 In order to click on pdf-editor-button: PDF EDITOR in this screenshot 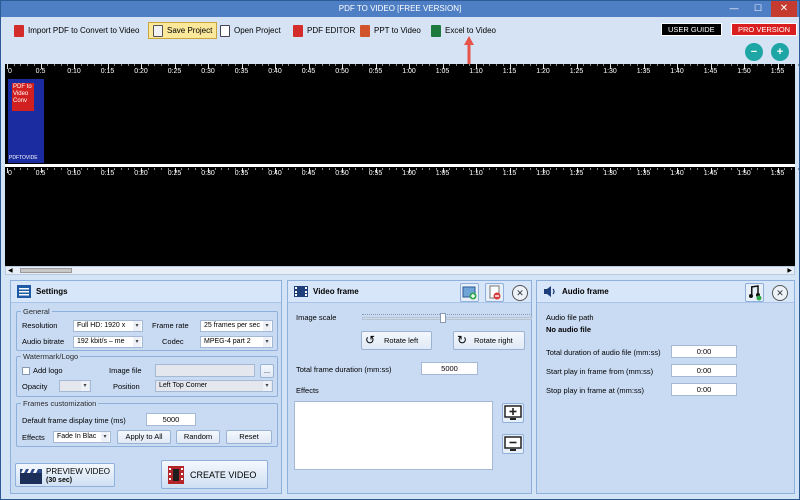, I will do `click(324, 30)`.